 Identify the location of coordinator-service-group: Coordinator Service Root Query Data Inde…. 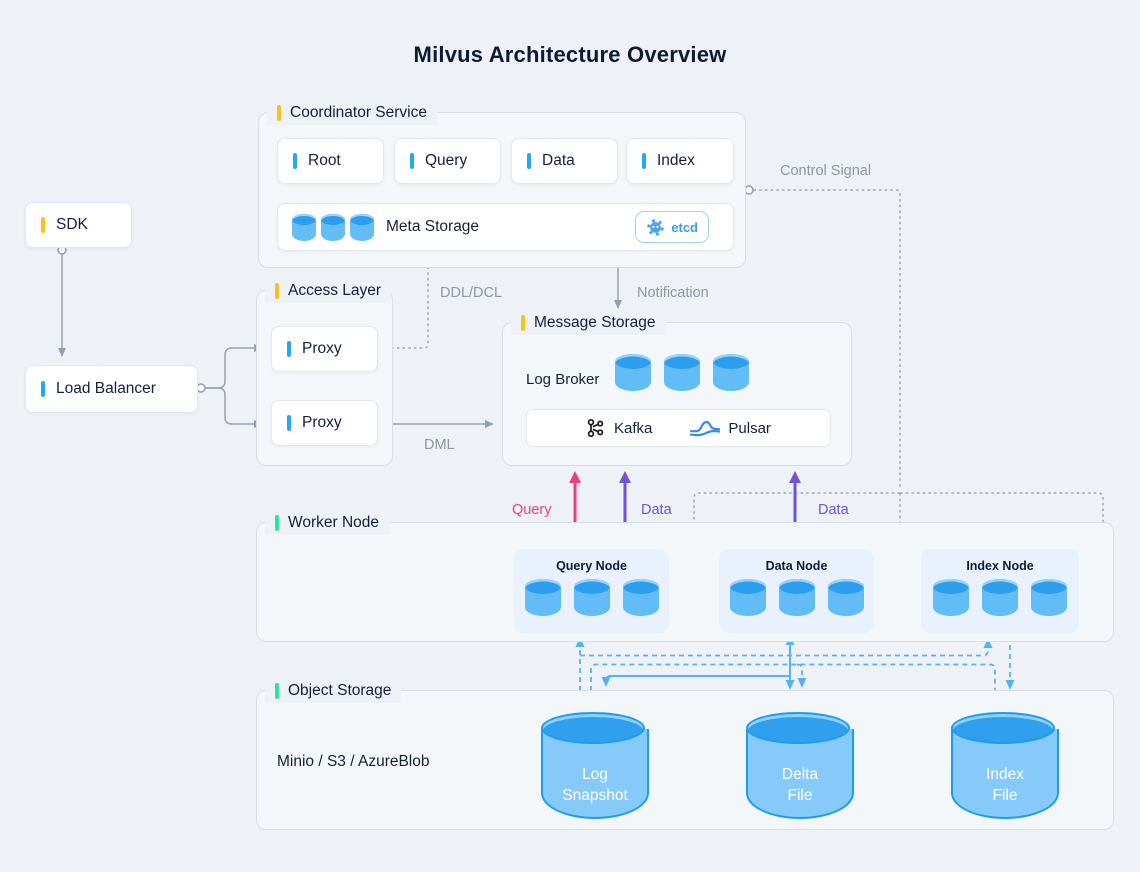
(502, 184).